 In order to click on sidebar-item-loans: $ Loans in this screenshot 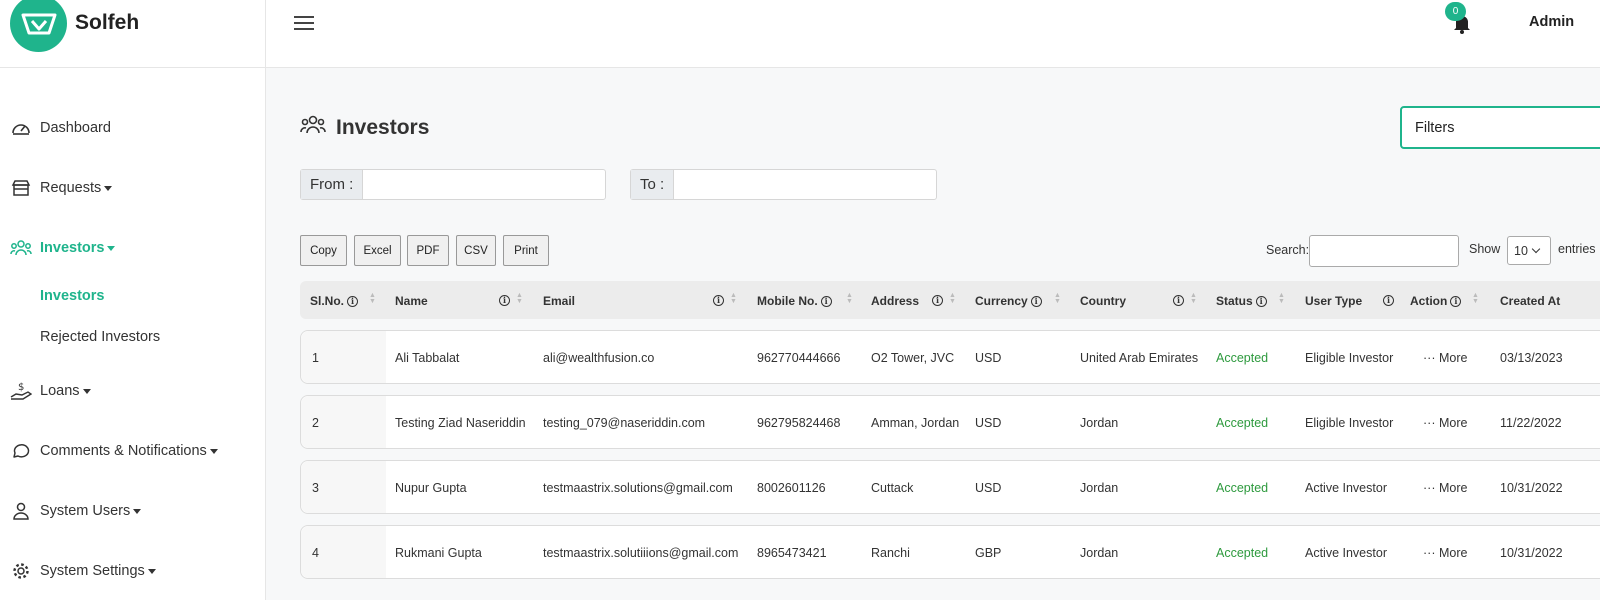, I will do `click(50, 391)`.